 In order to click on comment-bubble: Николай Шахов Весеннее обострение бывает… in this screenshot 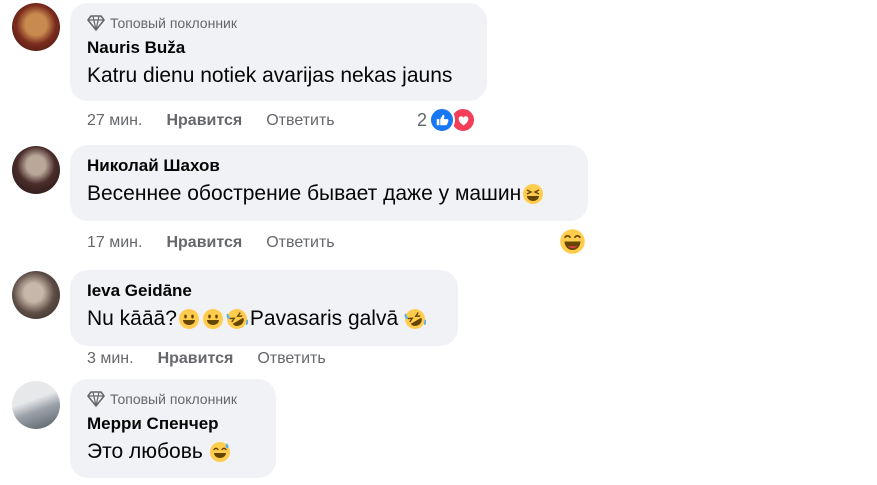, I will do `click(329, 183)`.